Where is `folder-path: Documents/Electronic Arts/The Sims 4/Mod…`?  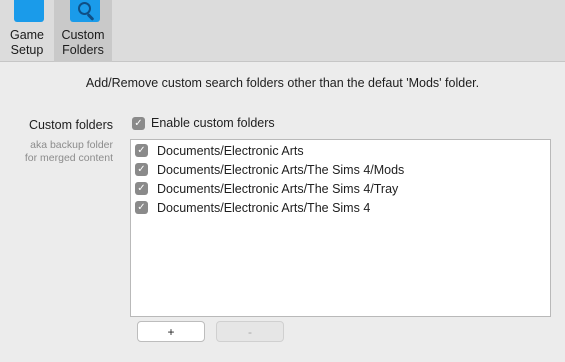
folder-path: Documents/Electronic Arts/The Sims 4/Mod… is located at coordinates (281, 169).